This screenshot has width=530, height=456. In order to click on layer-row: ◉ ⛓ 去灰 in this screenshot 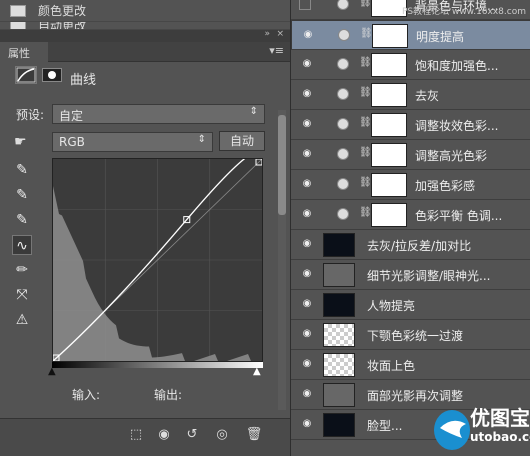, I will do `click(410, 95)`.